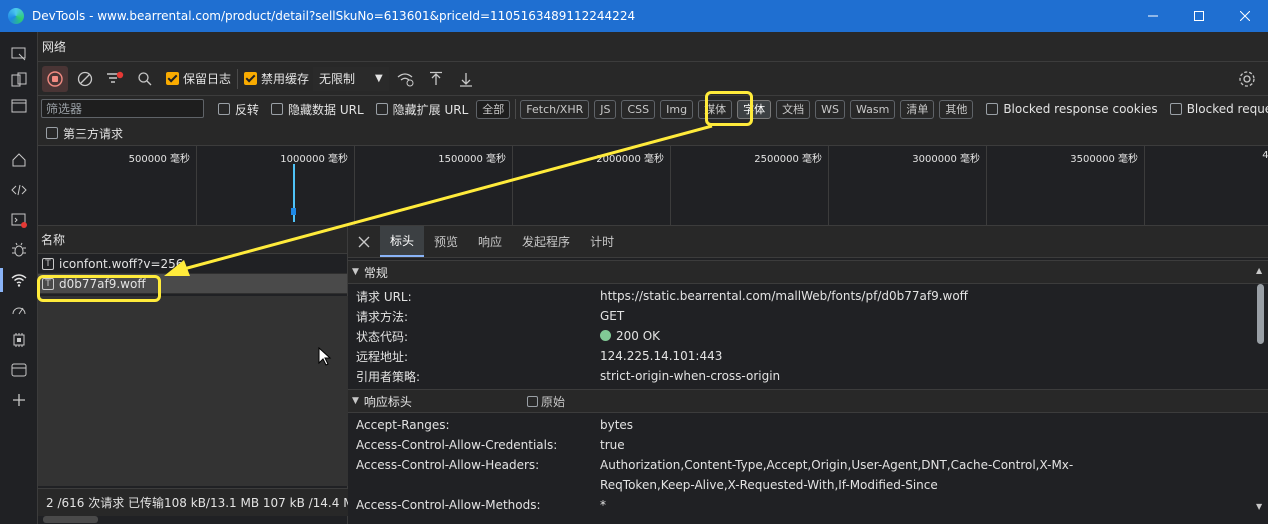  I want to click on import-har-button, so click(436, 79).